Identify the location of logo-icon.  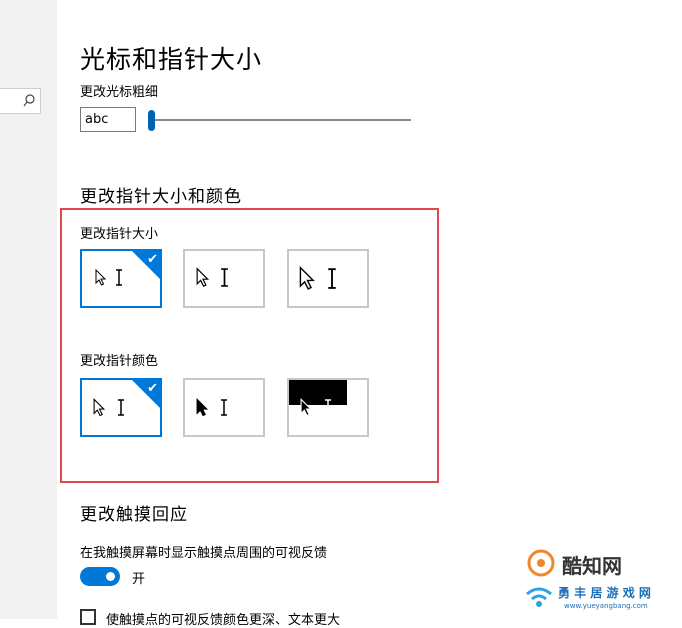
(541, 563).